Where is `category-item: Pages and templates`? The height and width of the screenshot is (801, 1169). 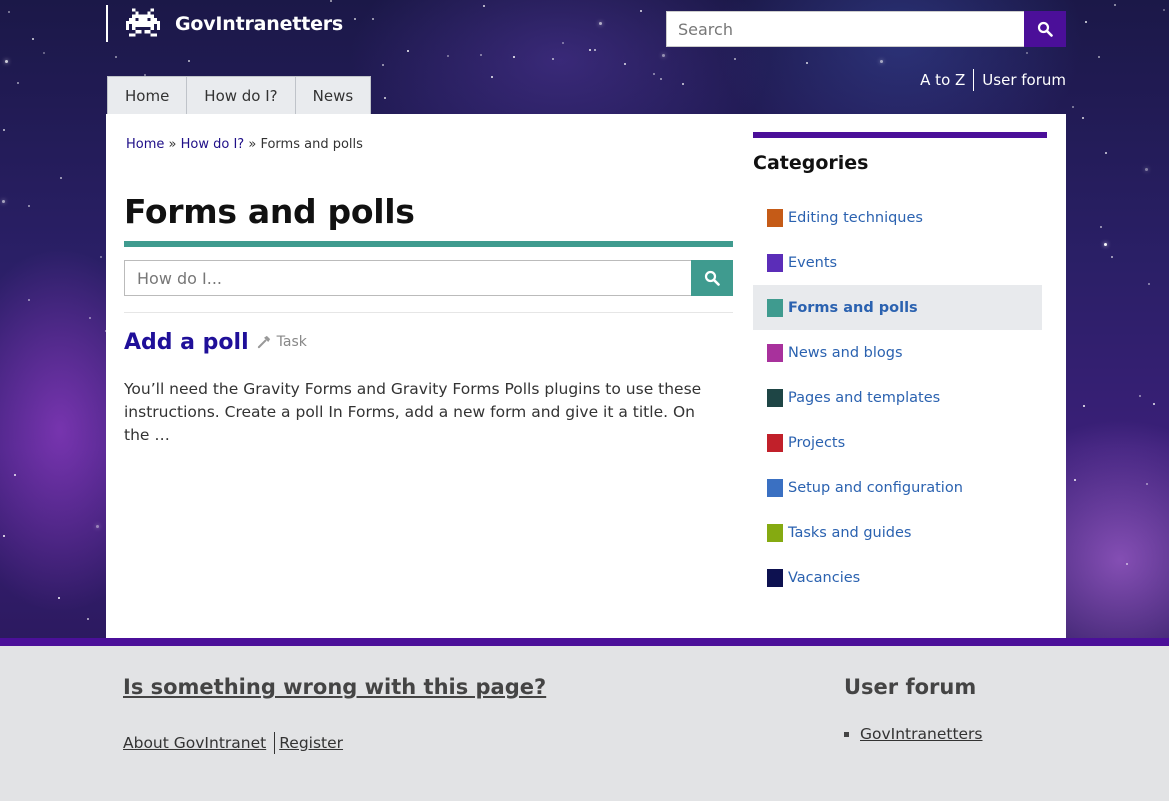 category-item: Pages and templates is located at coordinates (897, 397).